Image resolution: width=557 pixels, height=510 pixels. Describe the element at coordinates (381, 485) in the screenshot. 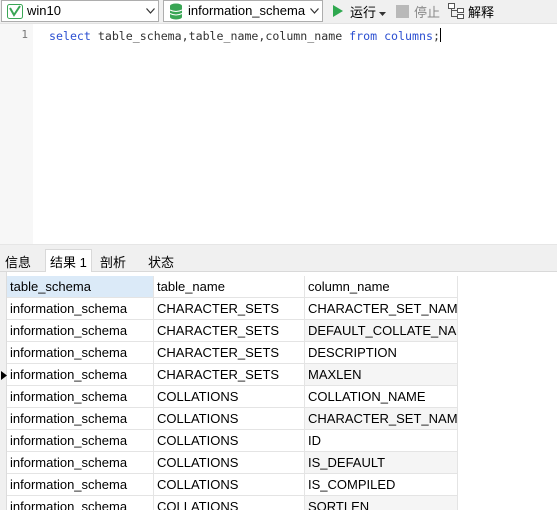

I see `table-cell: IS_COMPILED` at that location.